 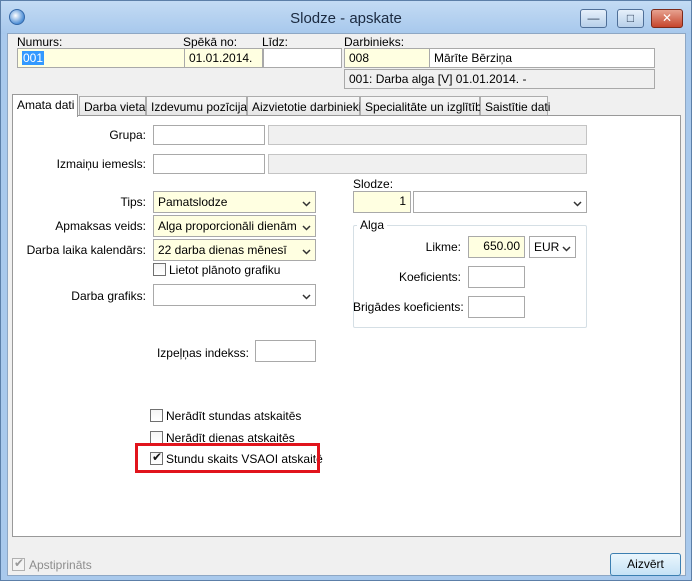 I want to click on grupa-field, so click(x=209, y=135).